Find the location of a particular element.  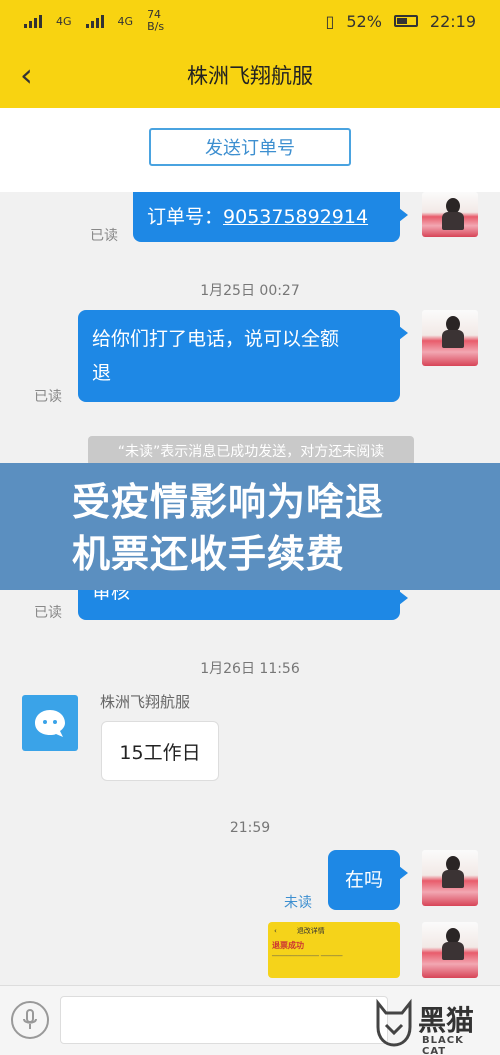

status-bar: 4G 4G 74 B/s ▯ 52% 22:19 is located at coordinates (250, 21).